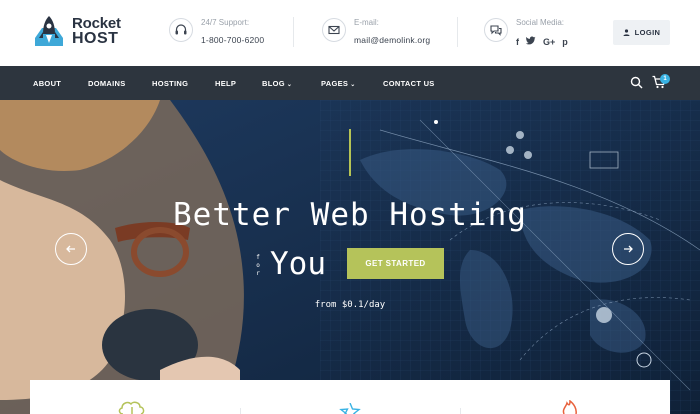  I want to click on arrow-left-icon, so click(70, 249).